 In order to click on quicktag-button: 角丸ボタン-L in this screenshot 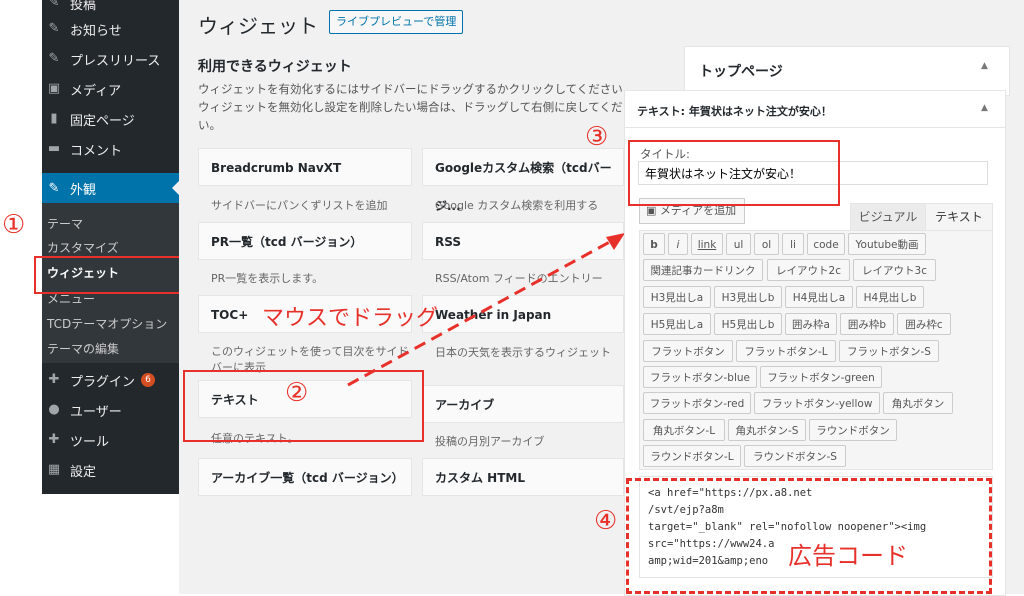, I will do `click(684, 430)`.